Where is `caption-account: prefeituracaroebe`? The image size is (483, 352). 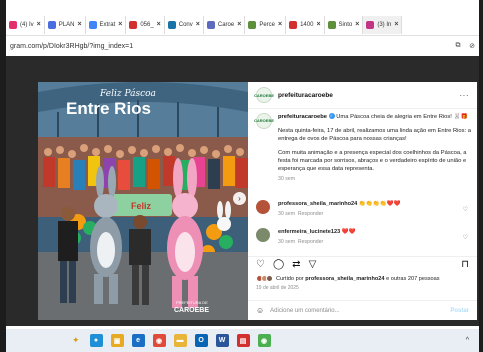 caption-account: prefeituracaroebe is located at coordinates (302, 117).